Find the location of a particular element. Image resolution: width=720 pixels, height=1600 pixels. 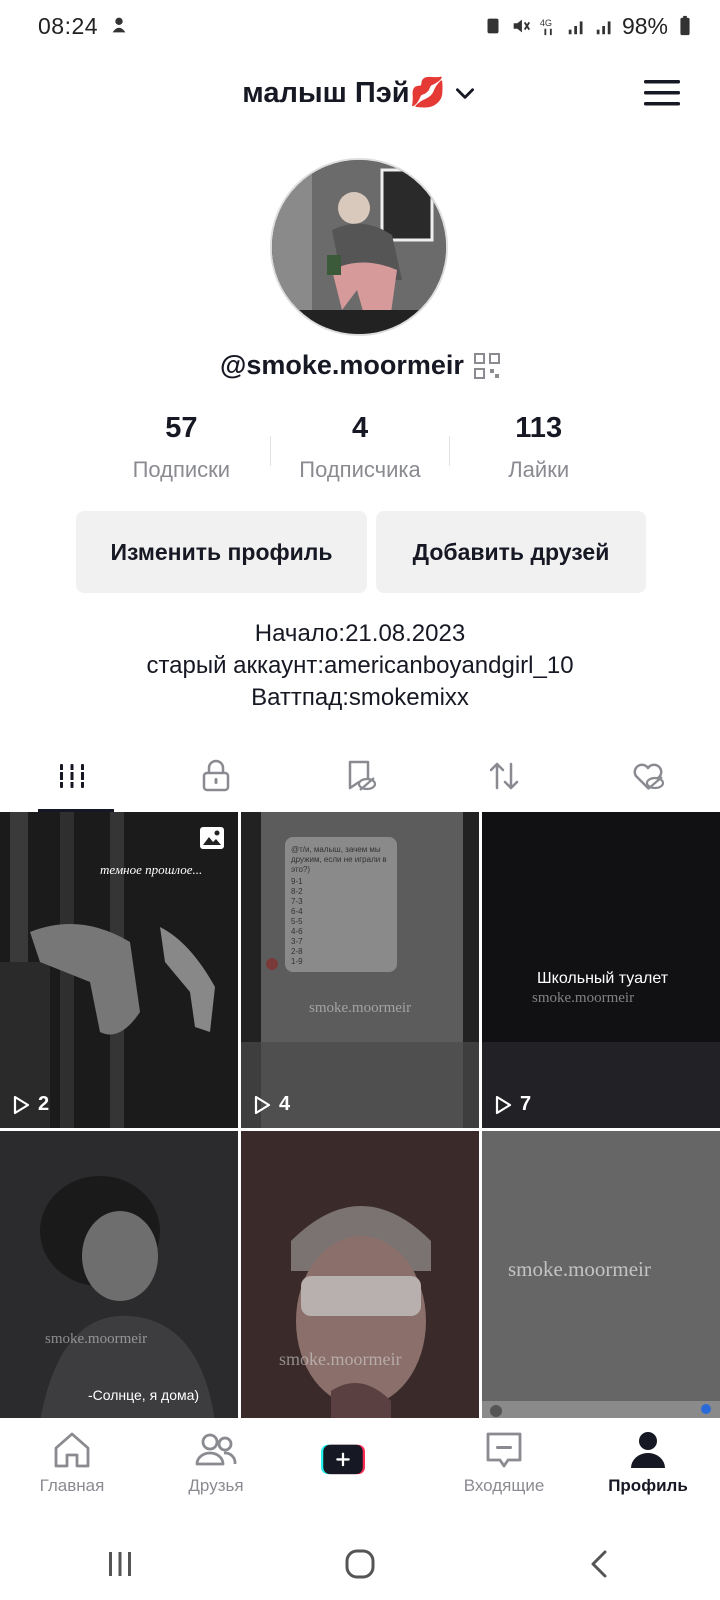

followers-label: Подписчика is located at coordinates (360, 469).